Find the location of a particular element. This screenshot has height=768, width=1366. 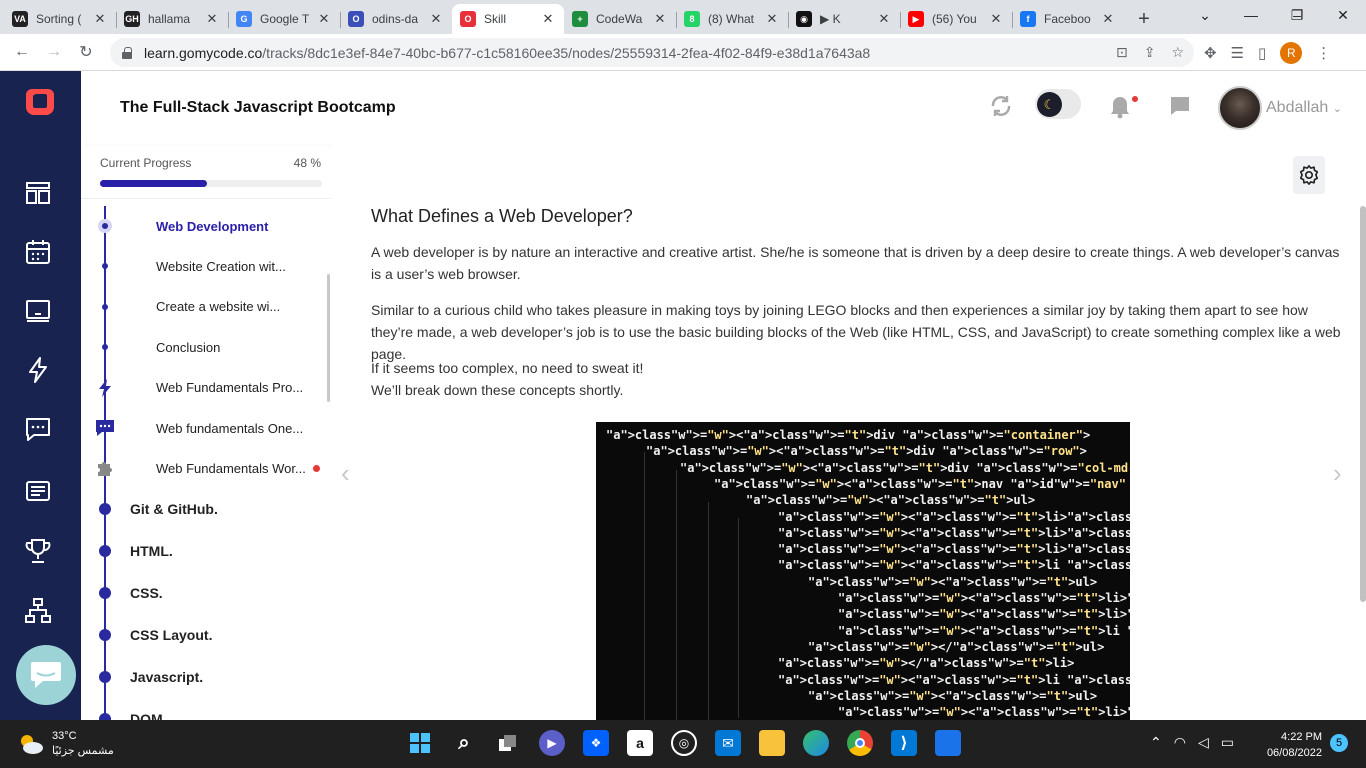

restore-window-button: ❐ is located at coordinates (1297, 15).